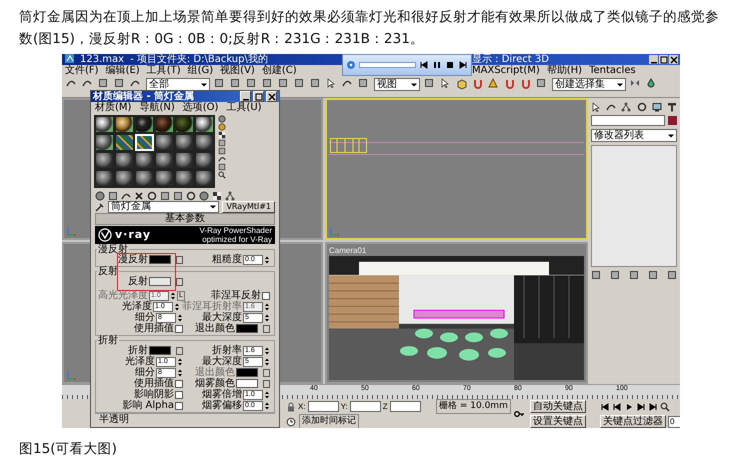  What do you see at coordinates (230, 195) in the screenshot?
I see `tree-icon` at bounding box center [230, 195].